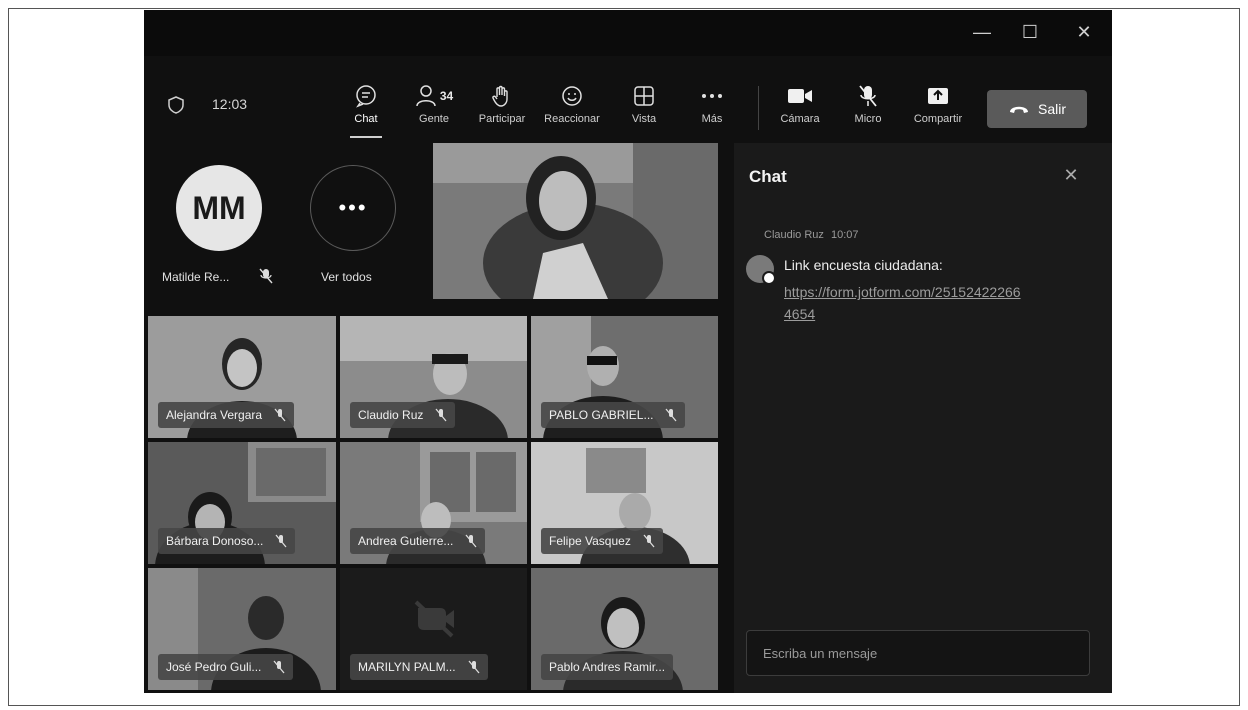  I want to click on more-button: Más, so click(712, 108).